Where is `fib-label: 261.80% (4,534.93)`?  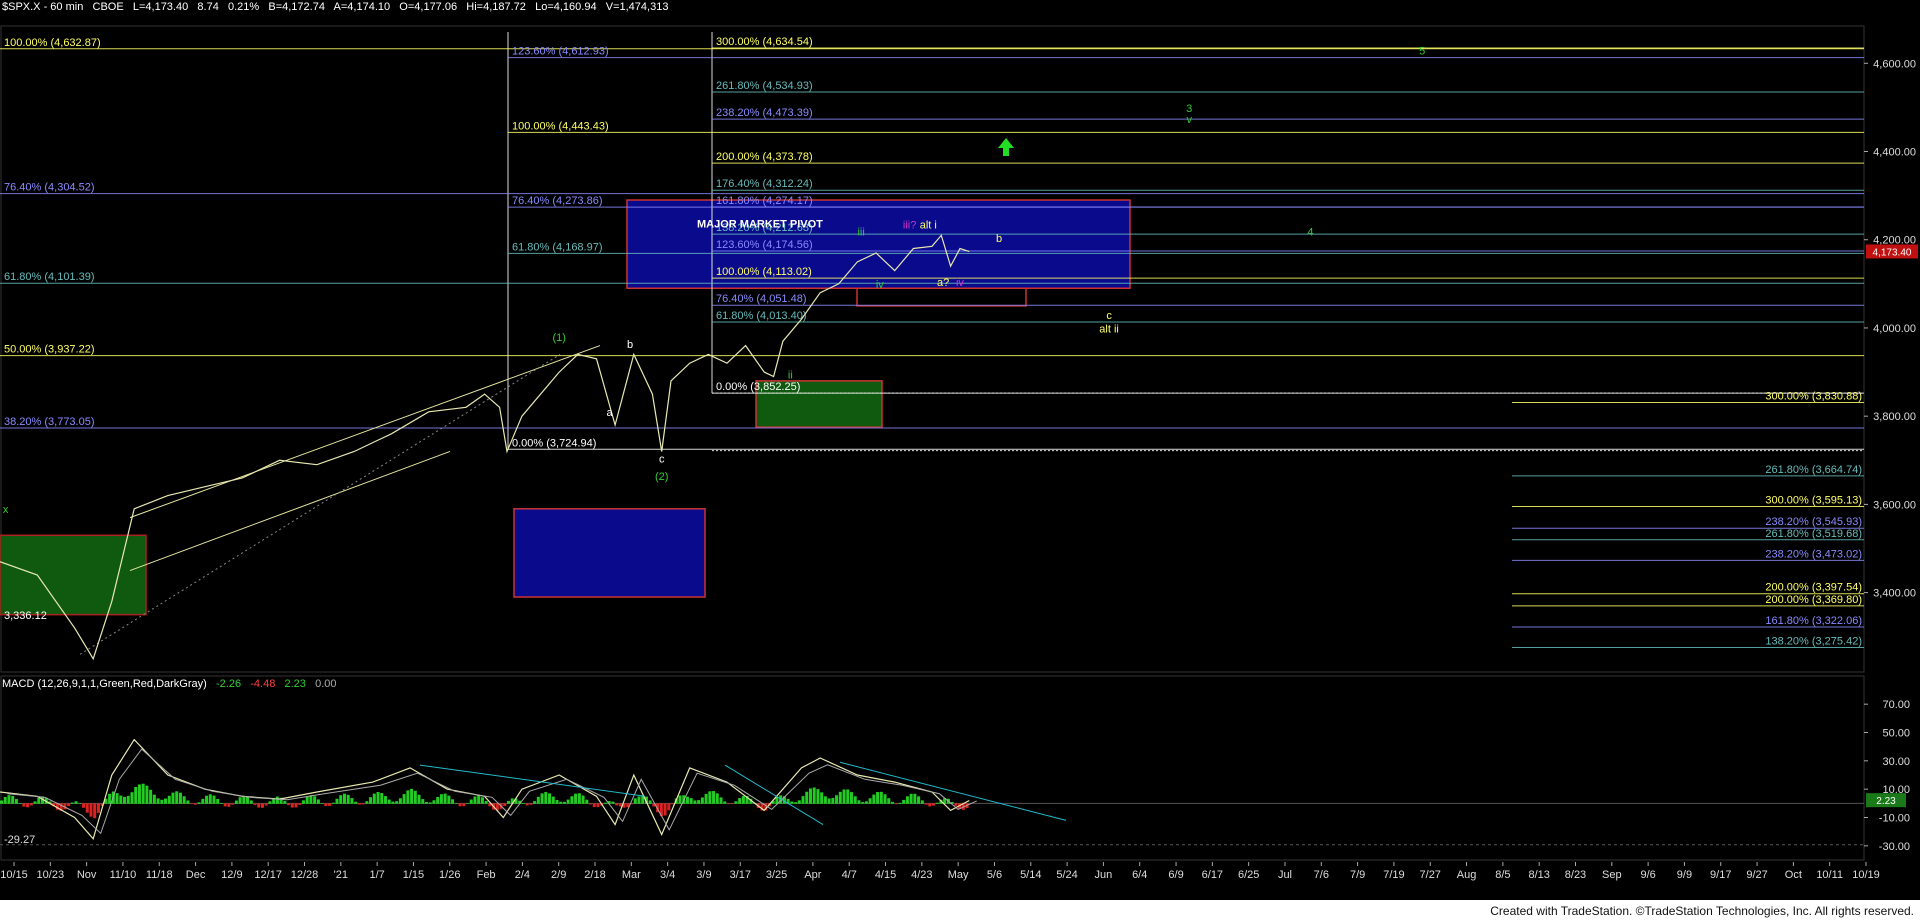 fib-label: 261.80% (4,534.93) is located at coordinates (764, 86).